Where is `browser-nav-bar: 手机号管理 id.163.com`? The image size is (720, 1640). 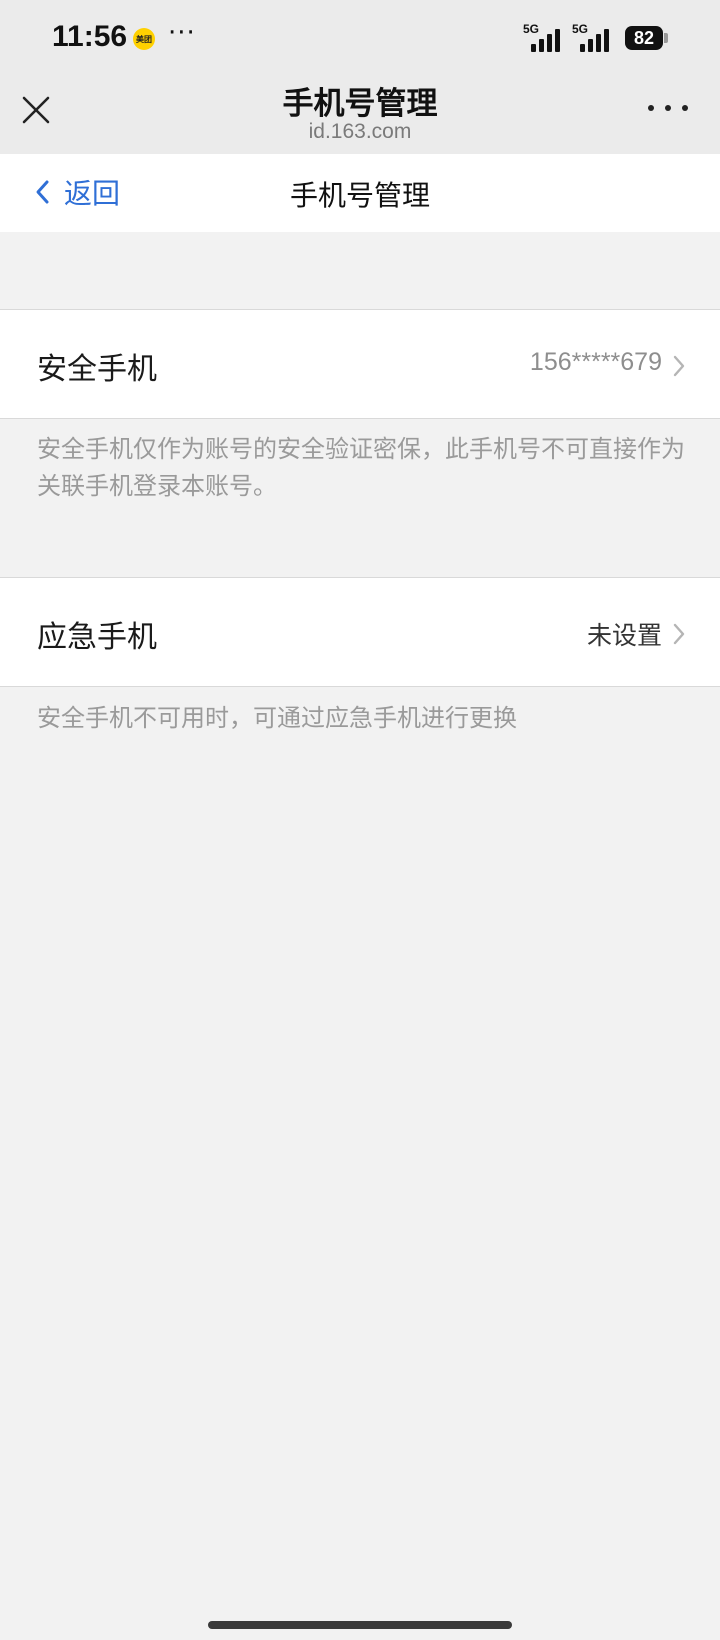
browser-nav-bar: 手机号管理 id.163.com is located at coordinates (360, 116).